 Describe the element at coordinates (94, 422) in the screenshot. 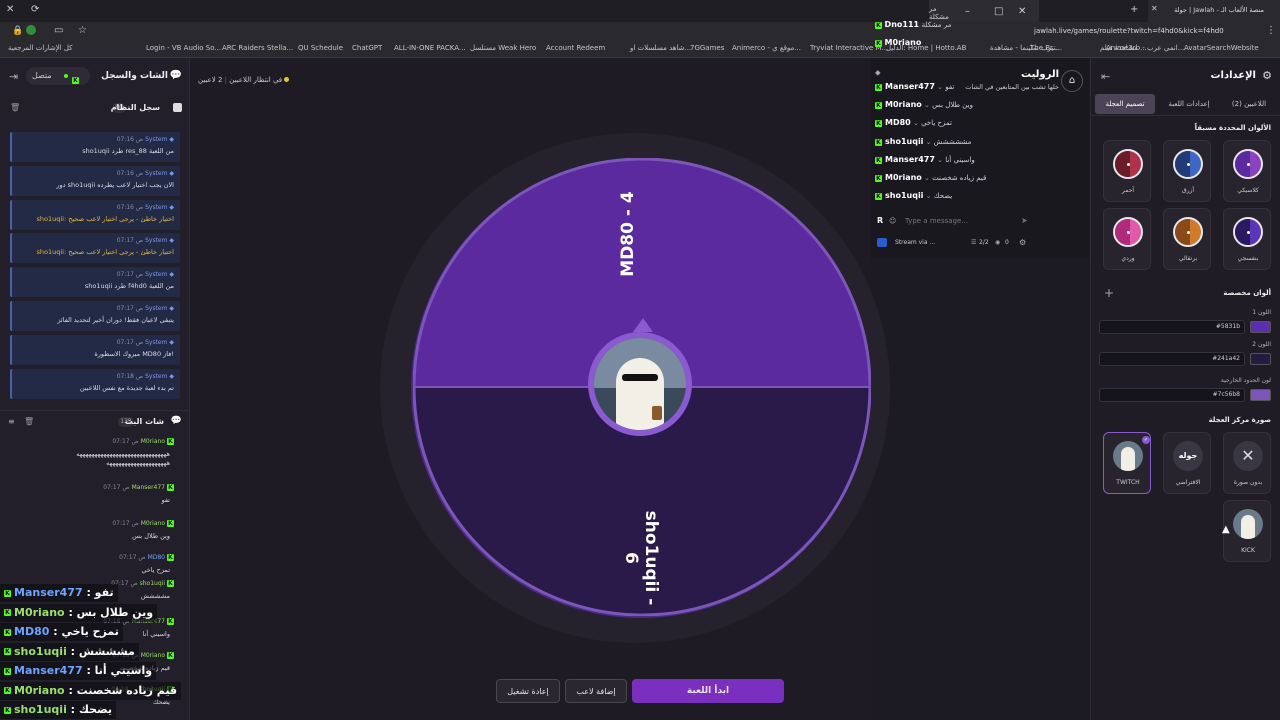

I see `stream-chat-header: ≡ 🗑 133 شات البث 💬` at that location.